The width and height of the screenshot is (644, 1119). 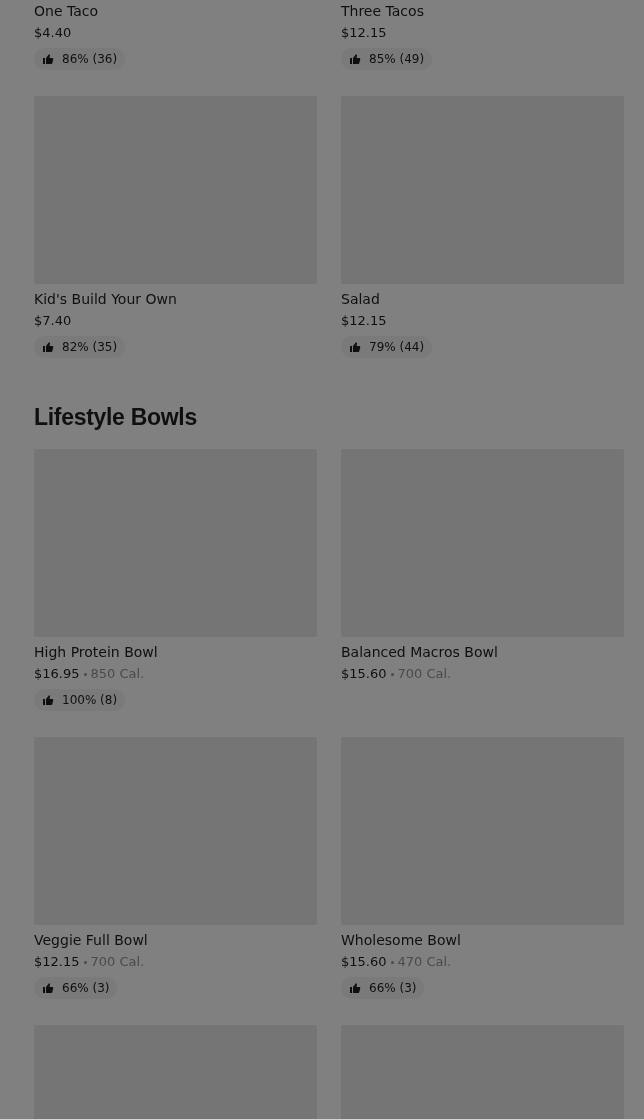 I want to click on item-name: Salad, so click(x=360, y=299).